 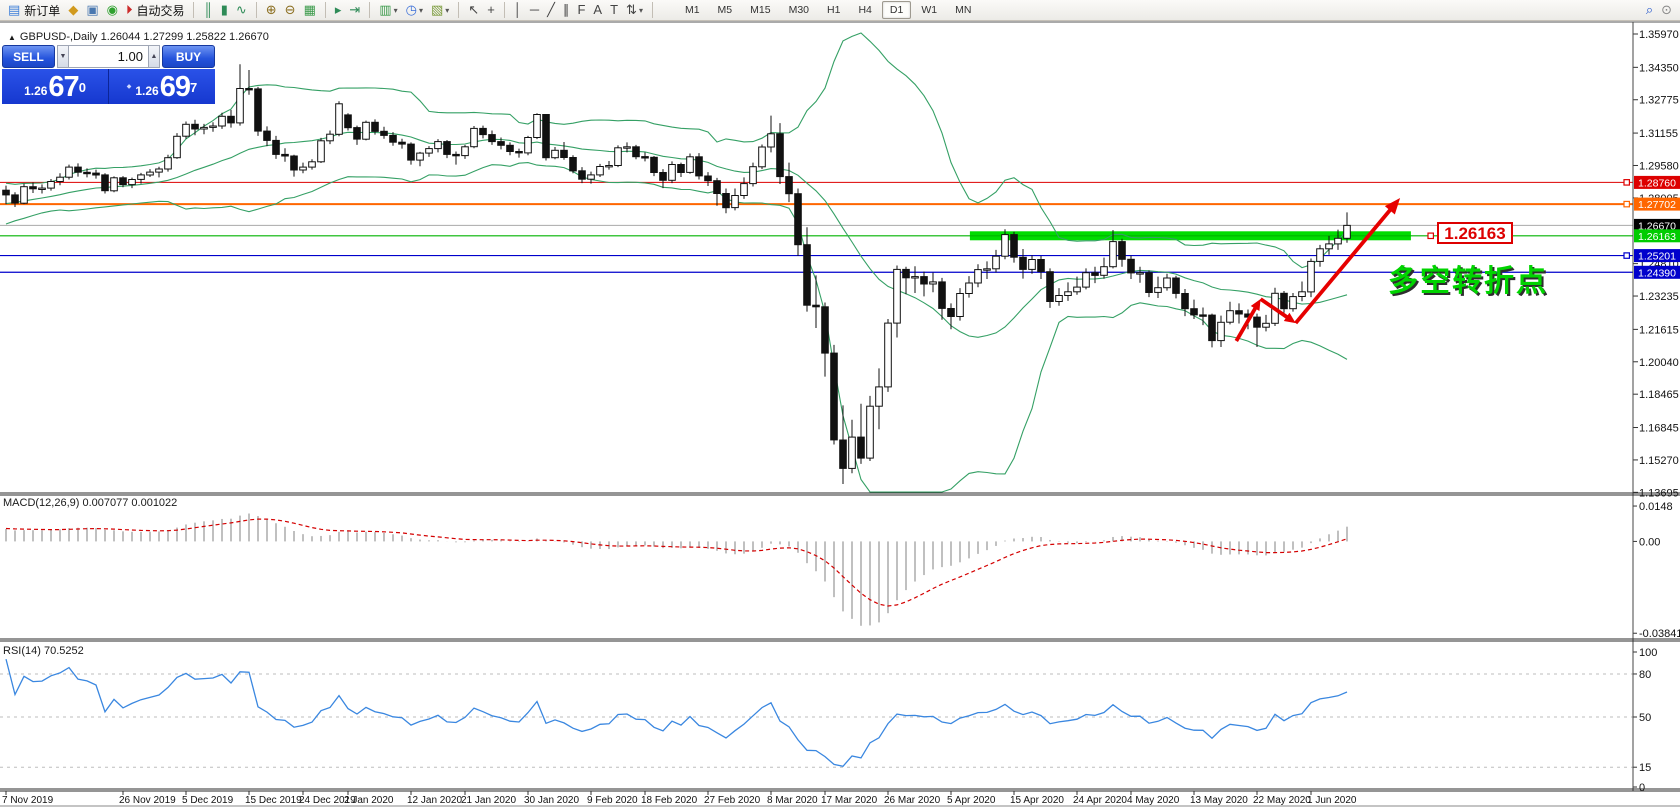 I want to click on svg-text: 7 Nov 2019, so click(x=28, y=800).